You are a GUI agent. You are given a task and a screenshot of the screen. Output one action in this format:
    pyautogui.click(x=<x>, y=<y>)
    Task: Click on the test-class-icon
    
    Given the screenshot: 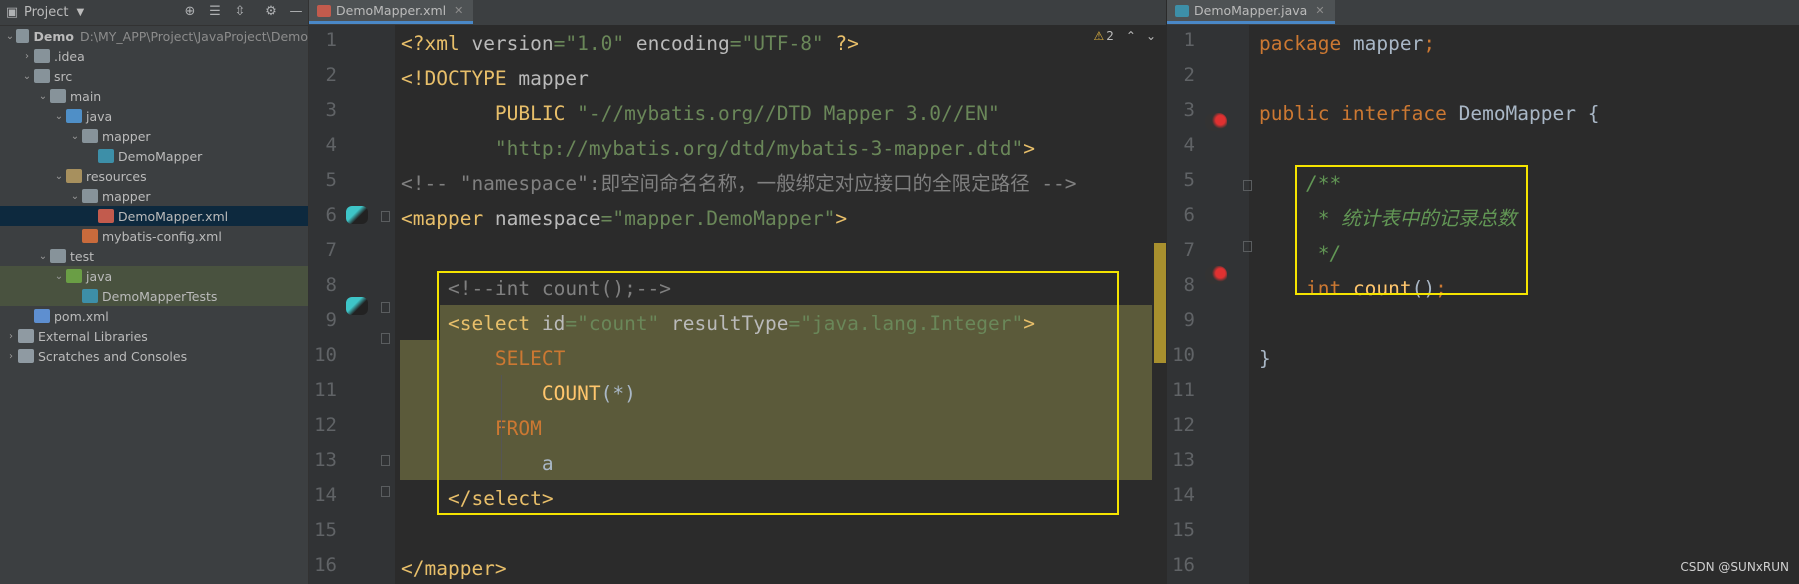 What is the action you would take?
    pyautogui.click(x=90, y=296)
    